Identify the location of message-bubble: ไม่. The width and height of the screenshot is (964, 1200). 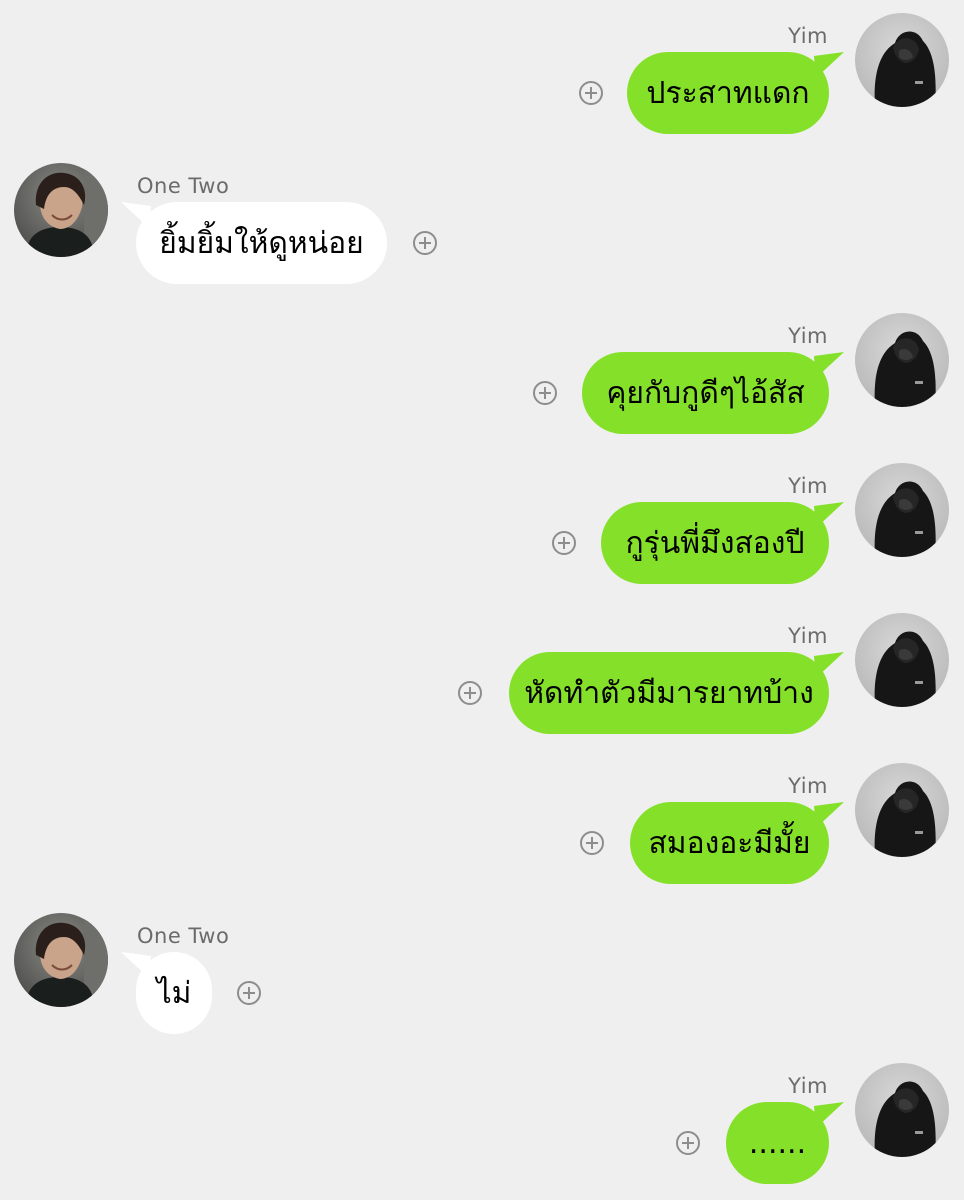
(174, 993).